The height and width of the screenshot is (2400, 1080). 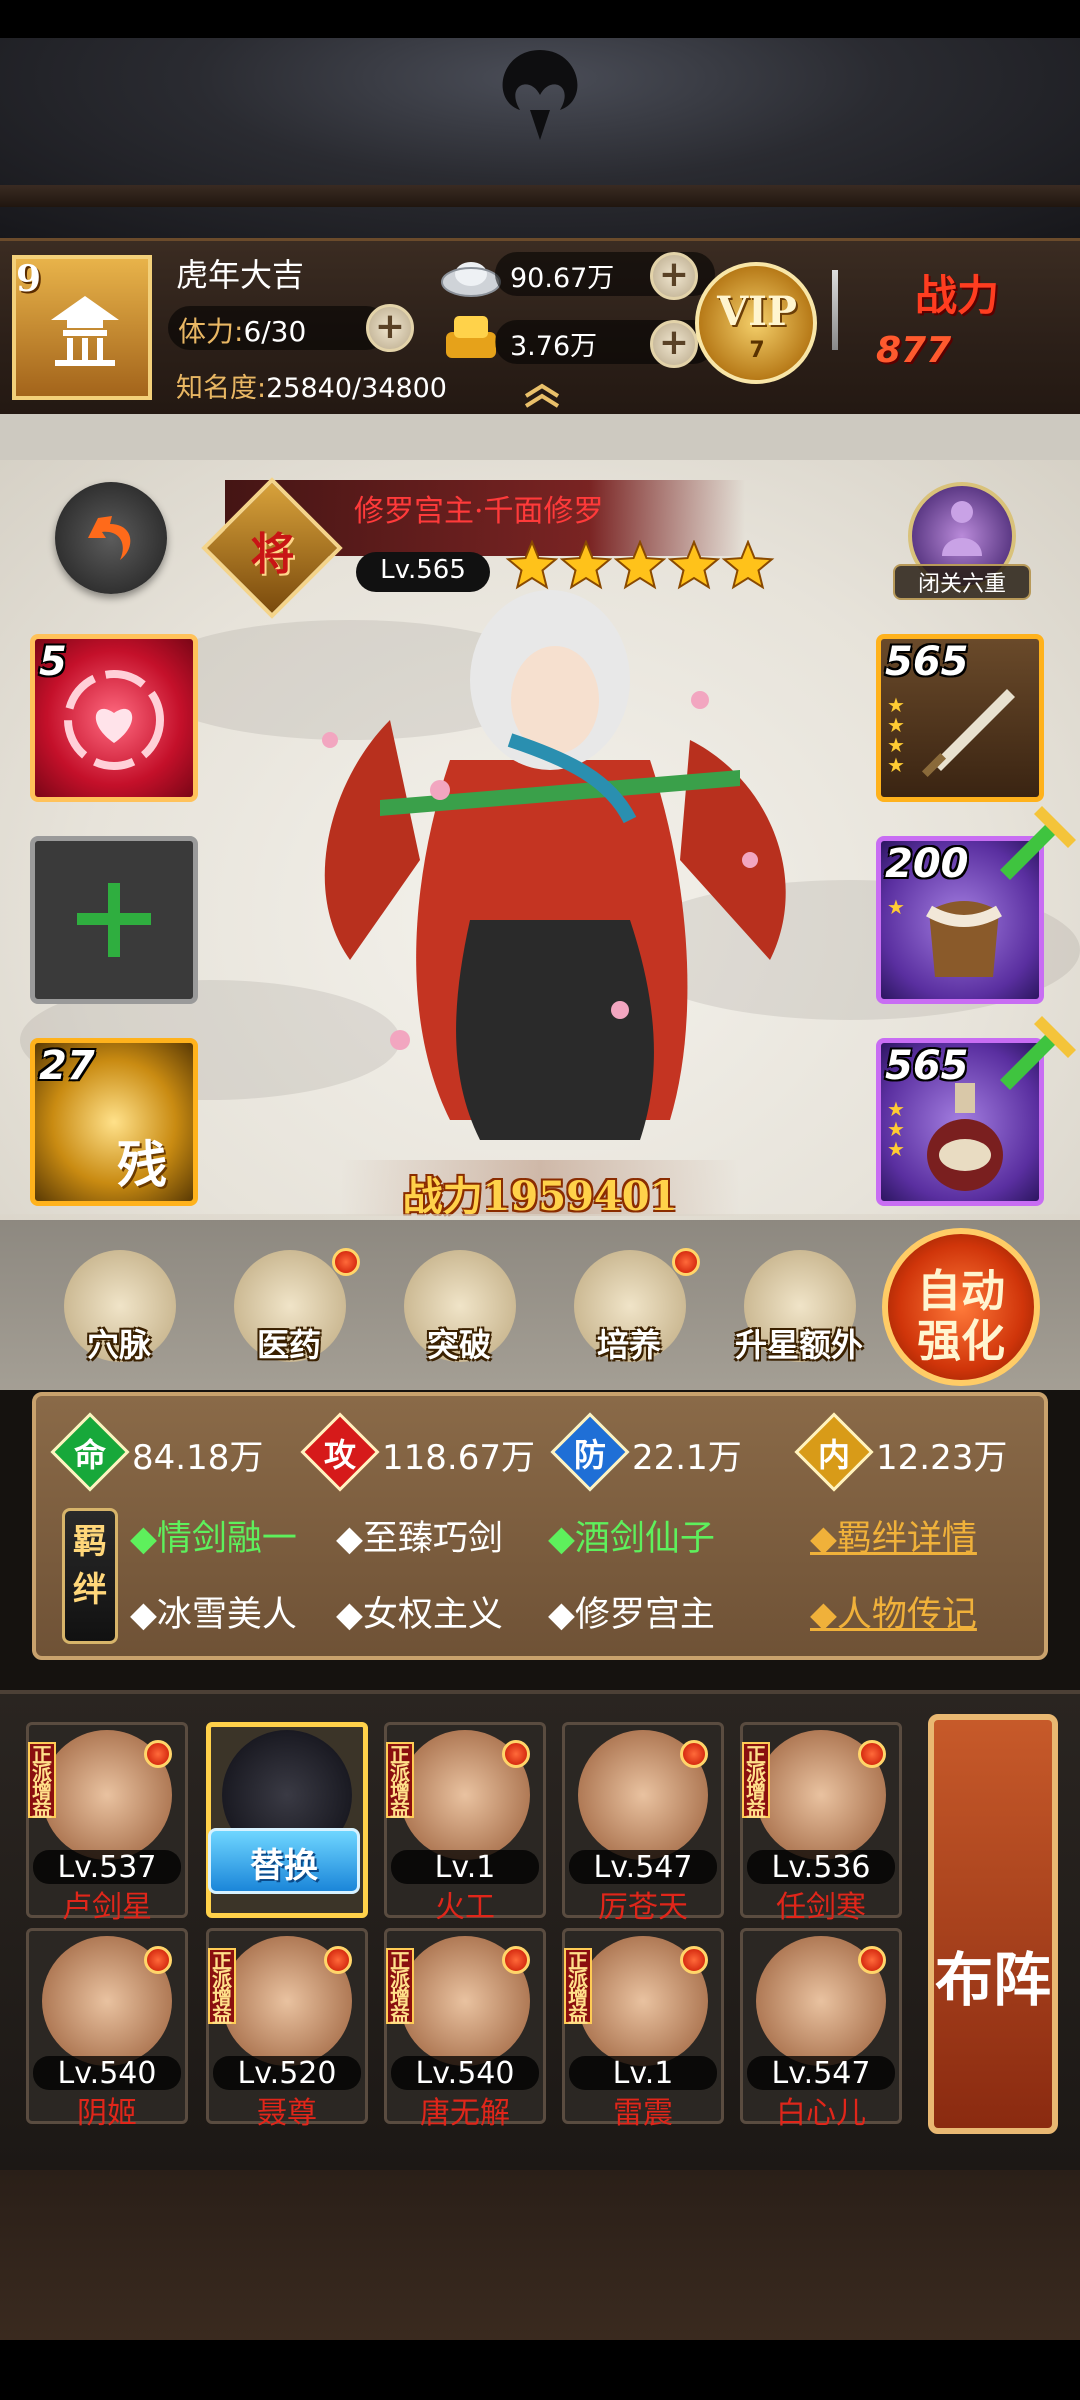 I want to click on header-divider, so click(x=835, y=310).